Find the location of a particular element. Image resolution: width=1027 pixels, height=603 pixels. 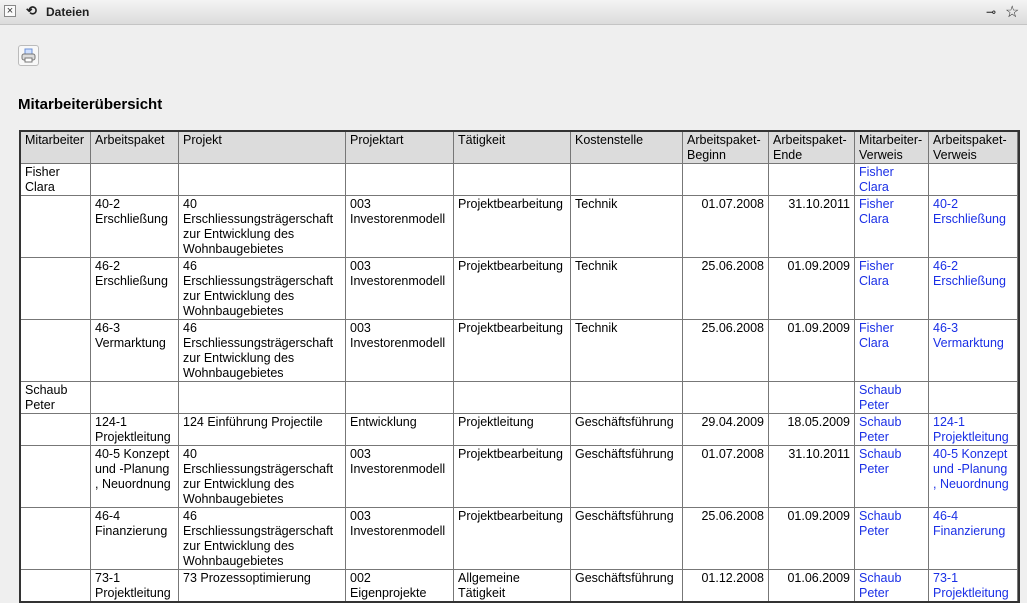

window-title: Dateien is located at coordinates (68, 12).